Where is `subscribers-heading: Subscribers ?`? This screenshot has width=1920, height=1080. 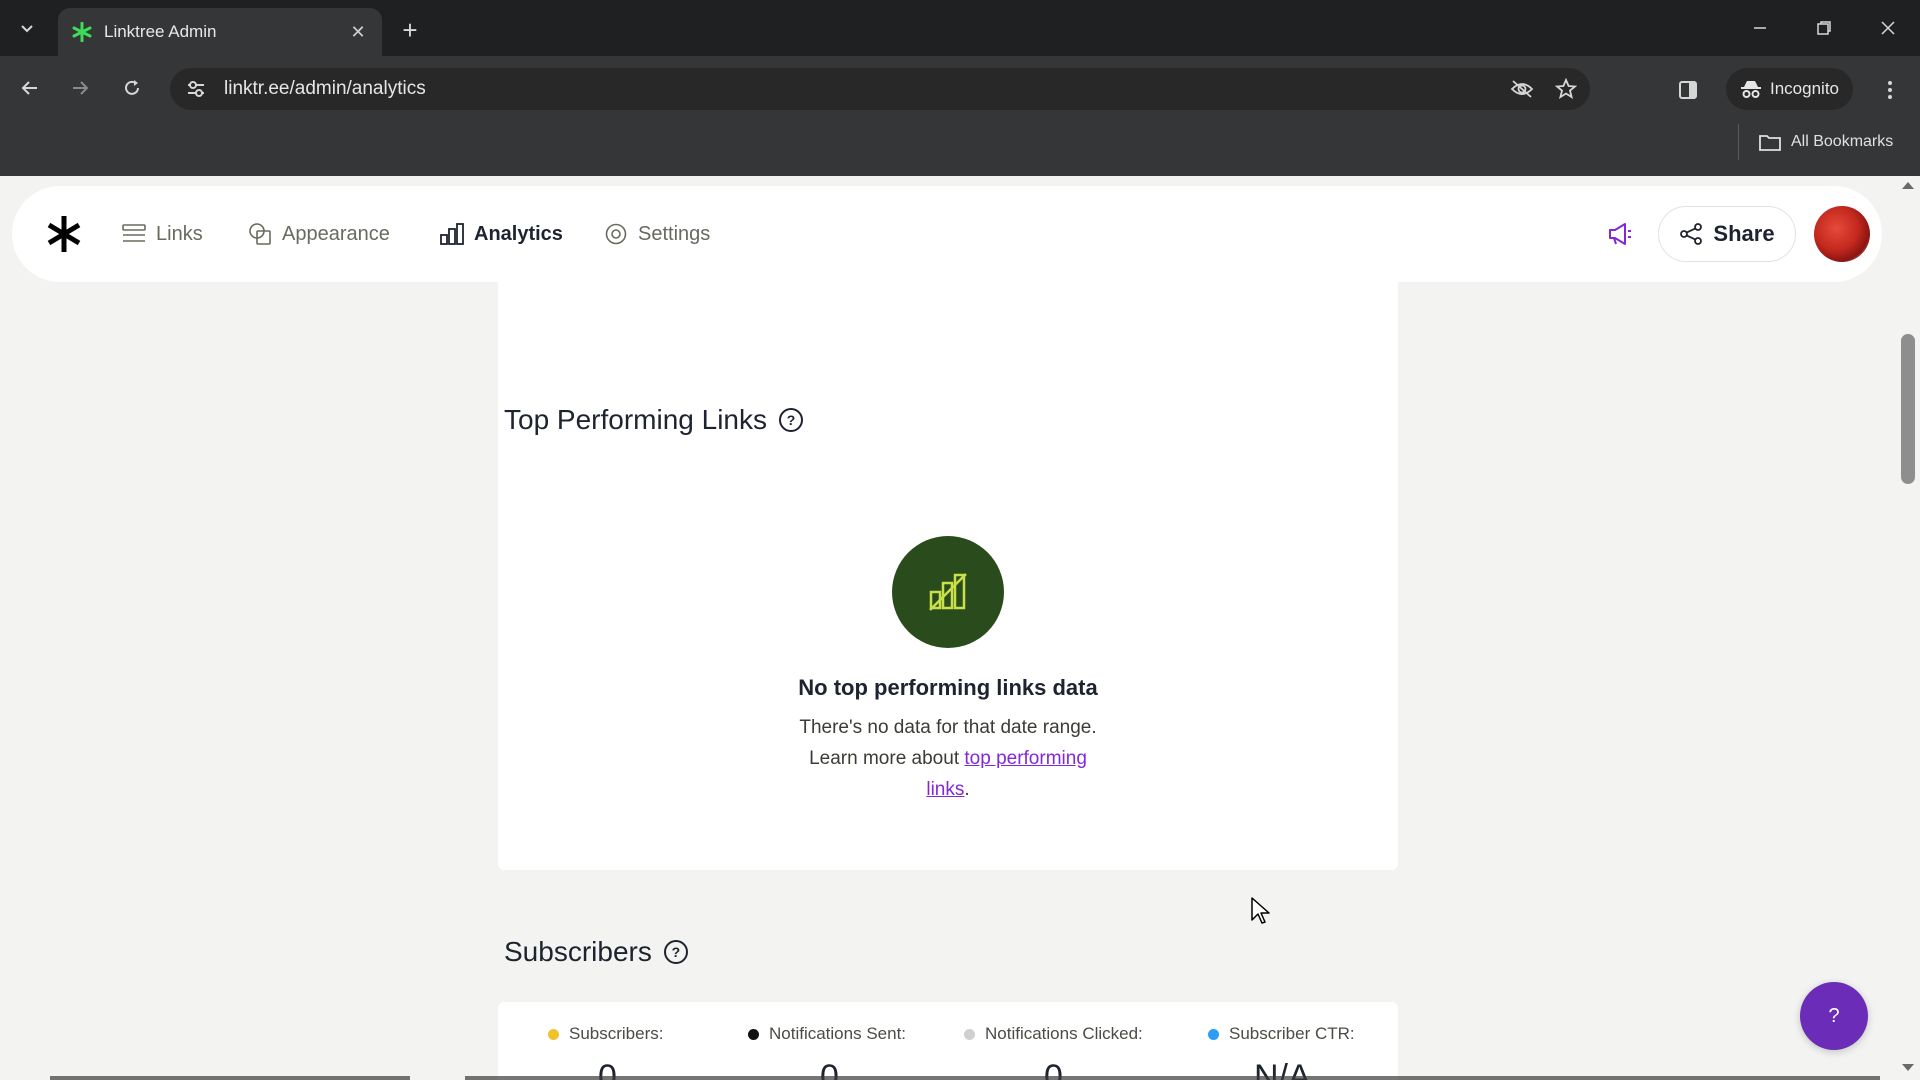 subscribers-heading: Subscribers ? is located at coordinates (596, 952).